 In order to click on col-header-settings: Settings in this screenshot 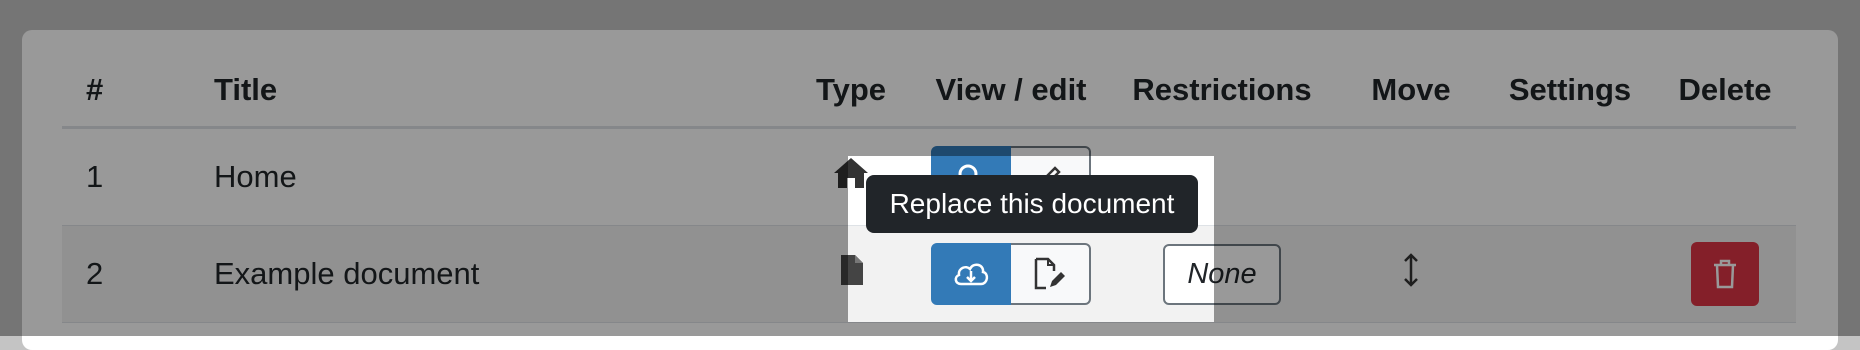, I will do `click(1570, 91)`.